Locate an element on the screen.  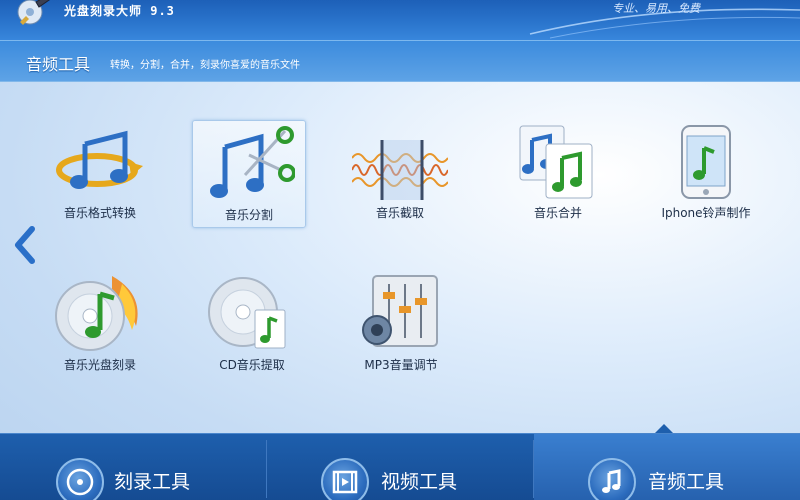
music-merge-icon is located at coordinates (556, 162).